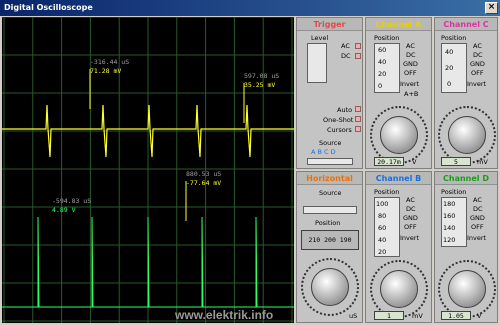  What do you see at coordinates (491, 8) in the screenshot?
I see `close-button: ×` at bounding box center [491, 8].